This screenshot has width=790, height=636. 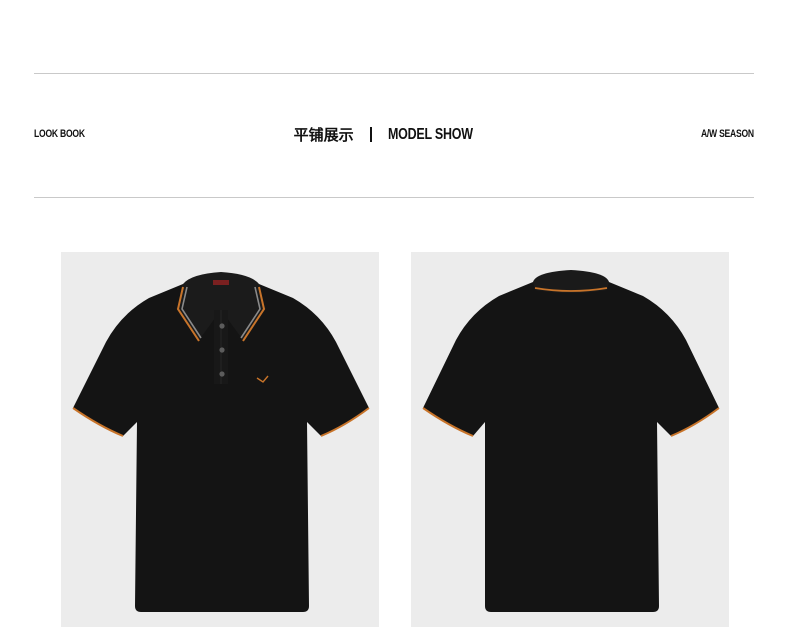 I want to click on season-label: A/W SEASON, so click(x=727, y=134).